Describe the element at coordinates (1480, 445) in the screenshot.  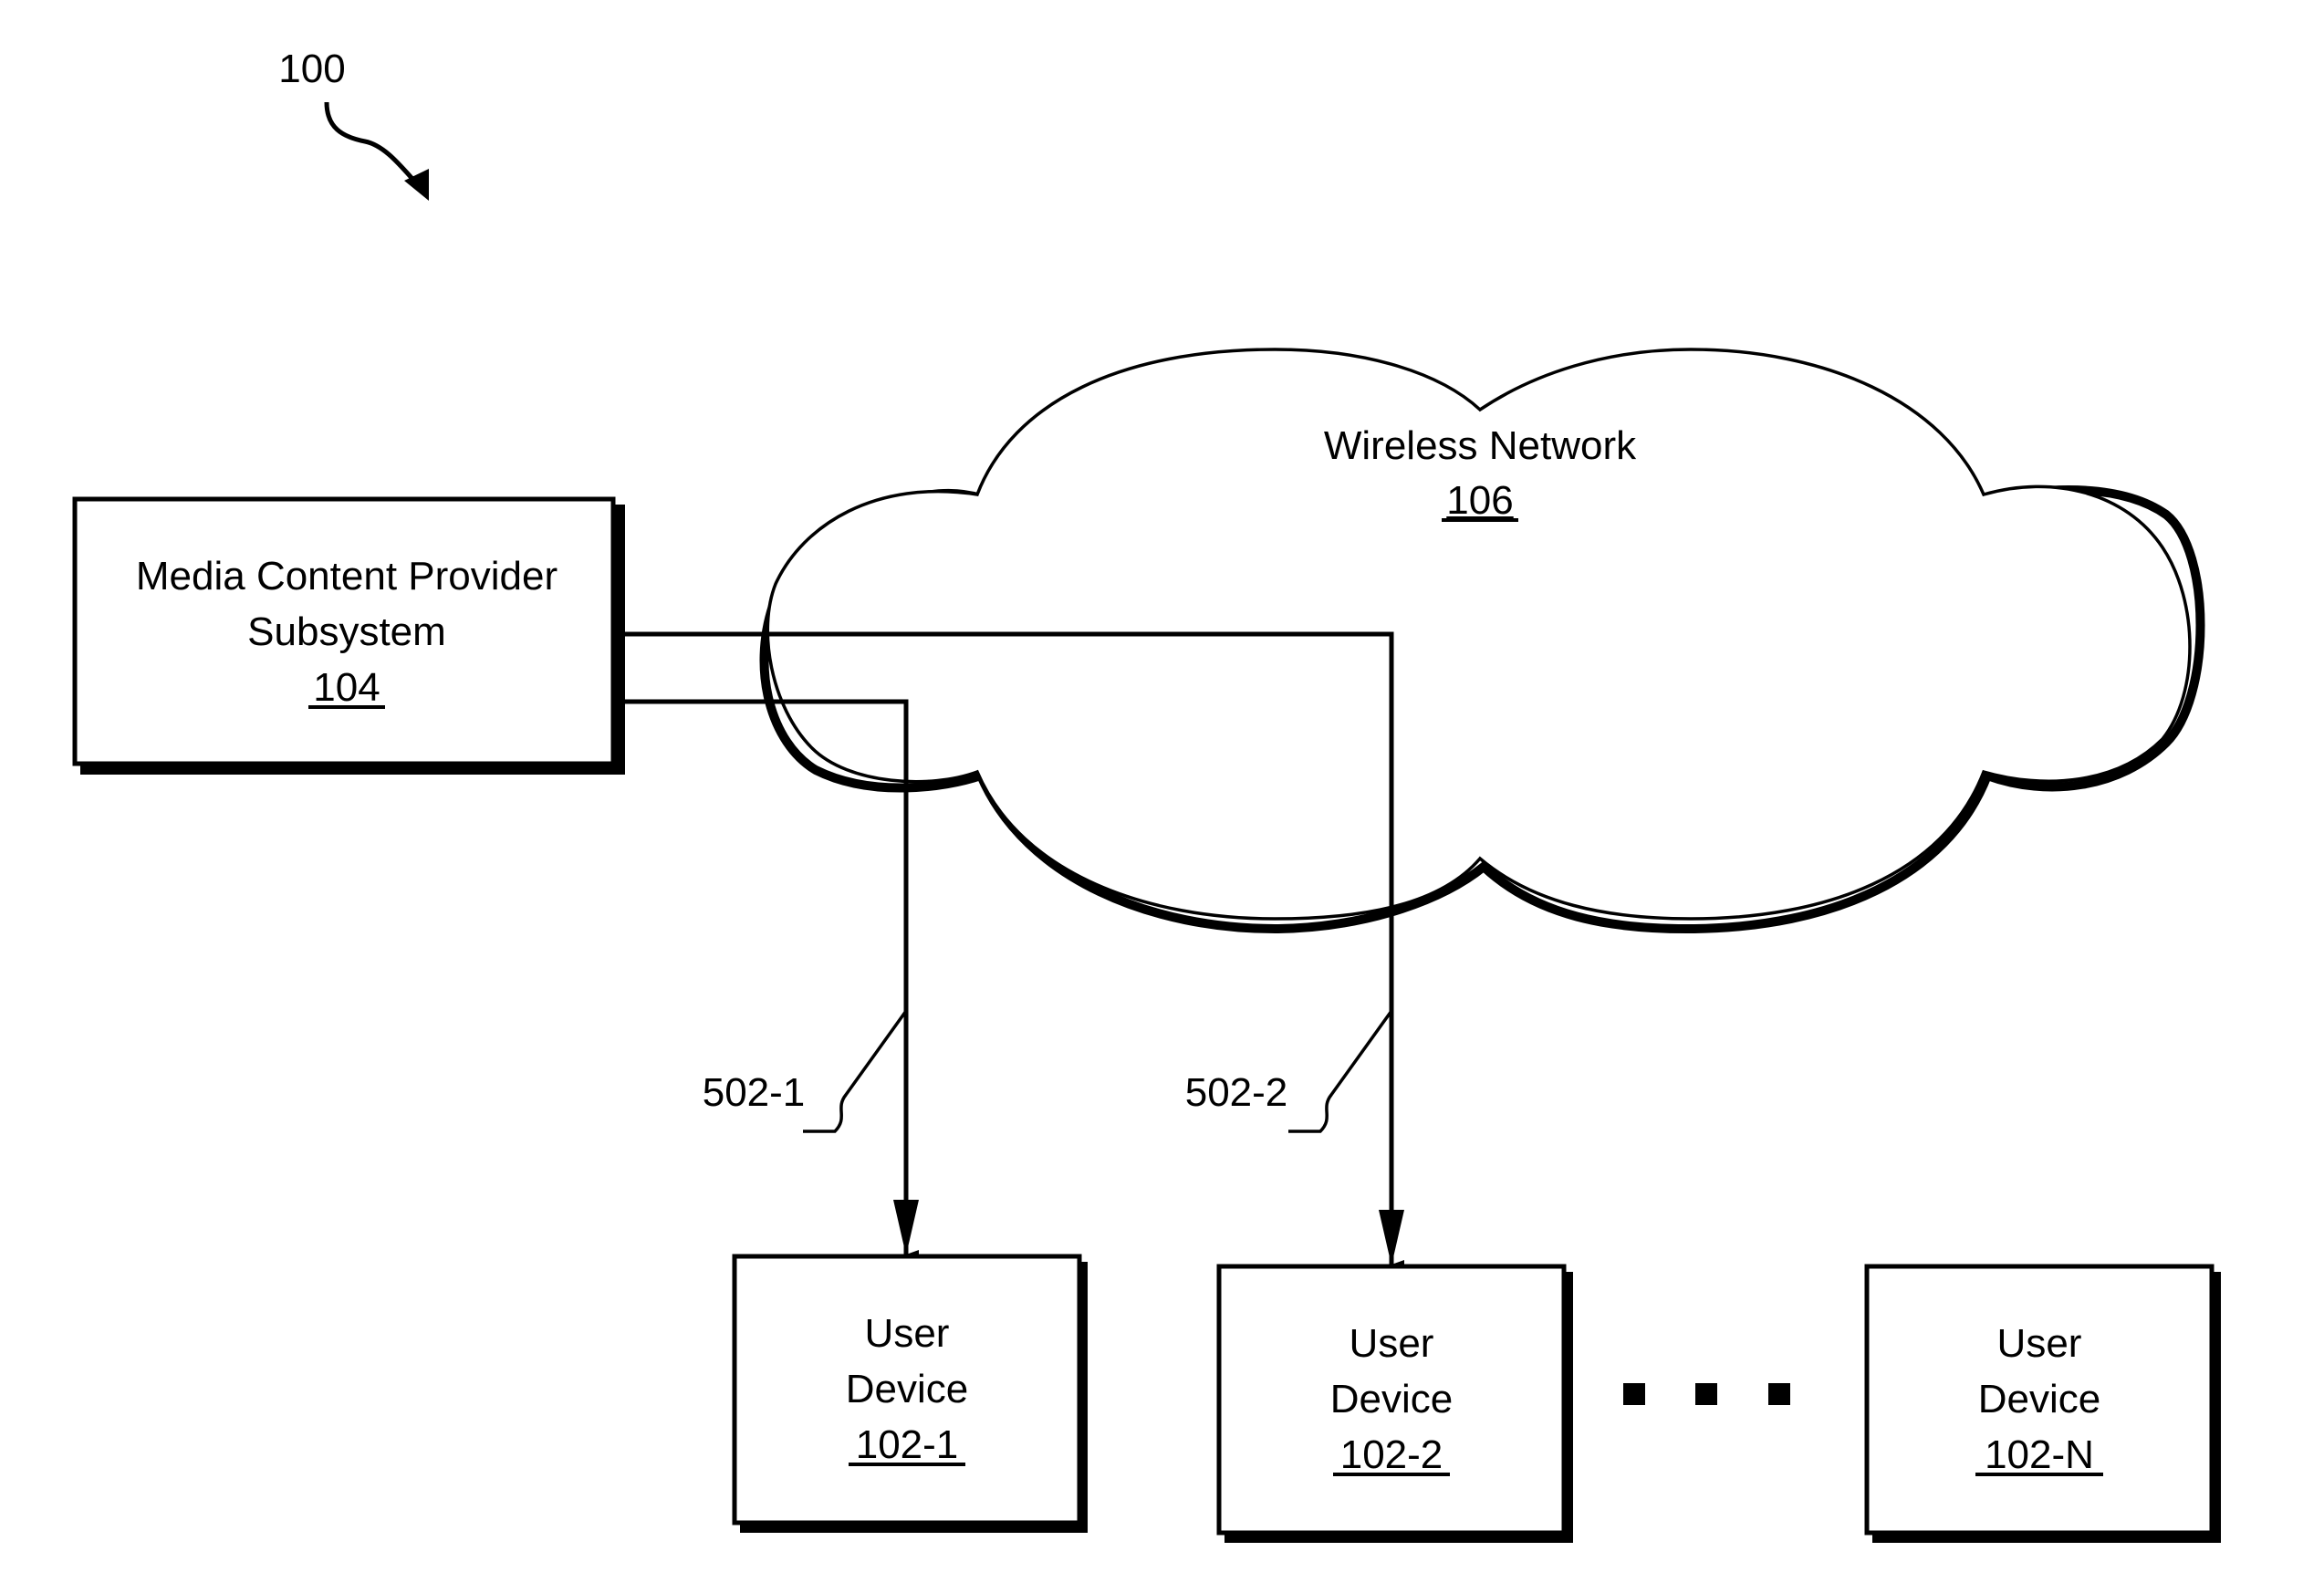
I see `network-title: Wireless Network` at that location.